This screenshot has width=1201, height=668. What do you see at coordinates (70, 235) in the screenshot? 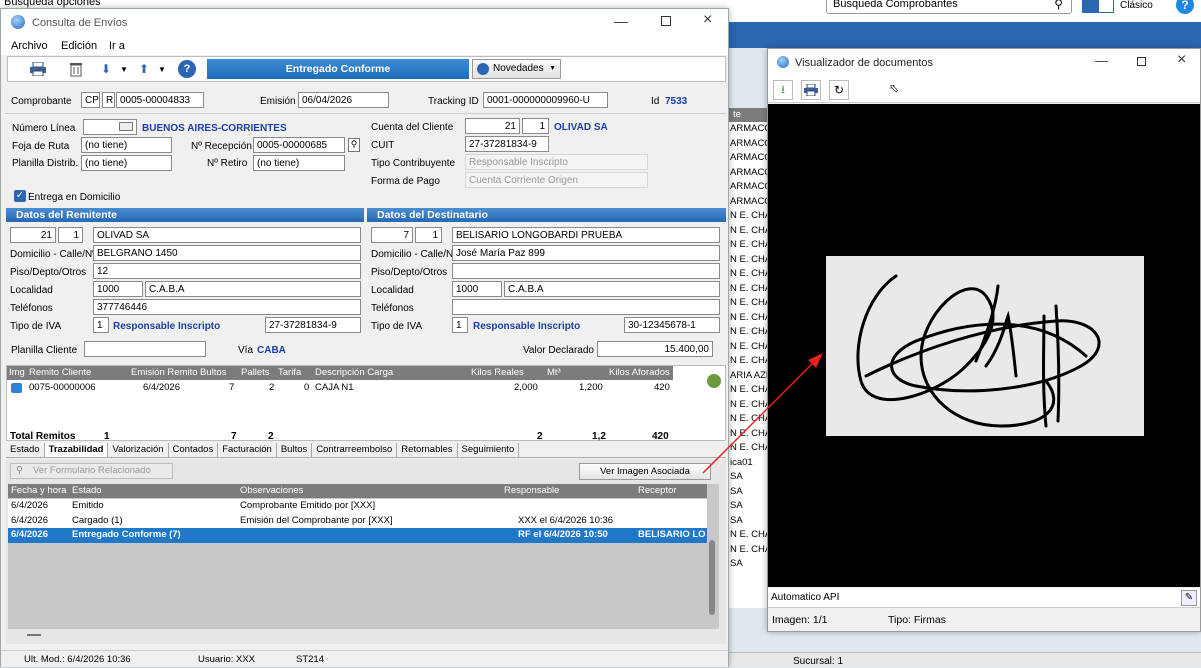
I see `remitente-sub-field: 1` at bounding box center [70, 235].